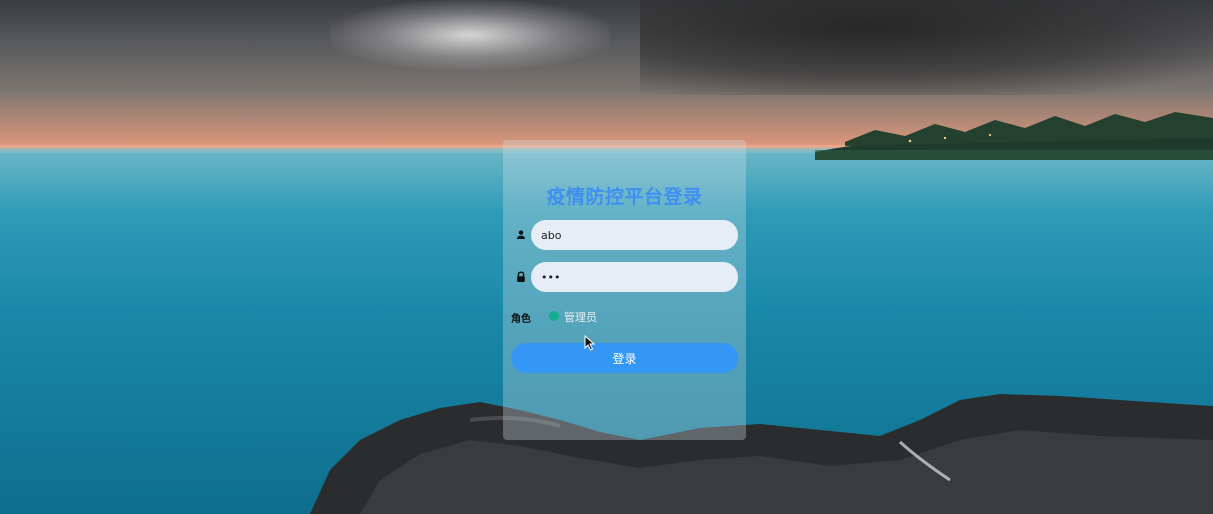 The height and width of the screenshot is (514, 1213). What do you see at coordinates (1014, 136) in the screenshot?
I see `background-island` at bounding box center [1014, 136].